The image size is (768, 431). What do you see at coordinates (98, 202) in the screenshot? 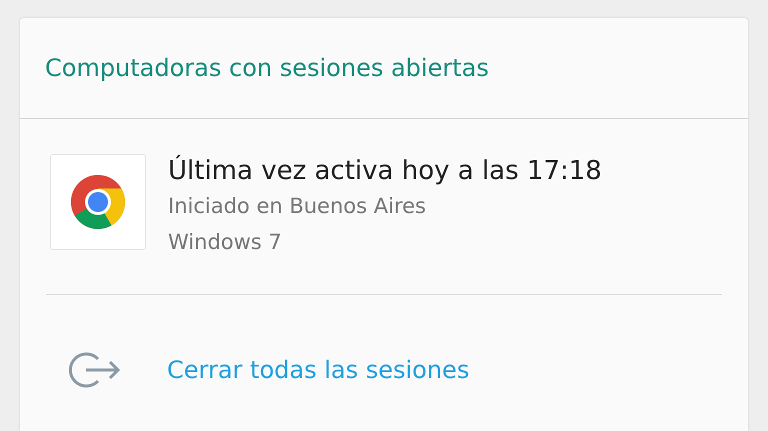
I see `browser-icon` at bounding box center [98, 202].